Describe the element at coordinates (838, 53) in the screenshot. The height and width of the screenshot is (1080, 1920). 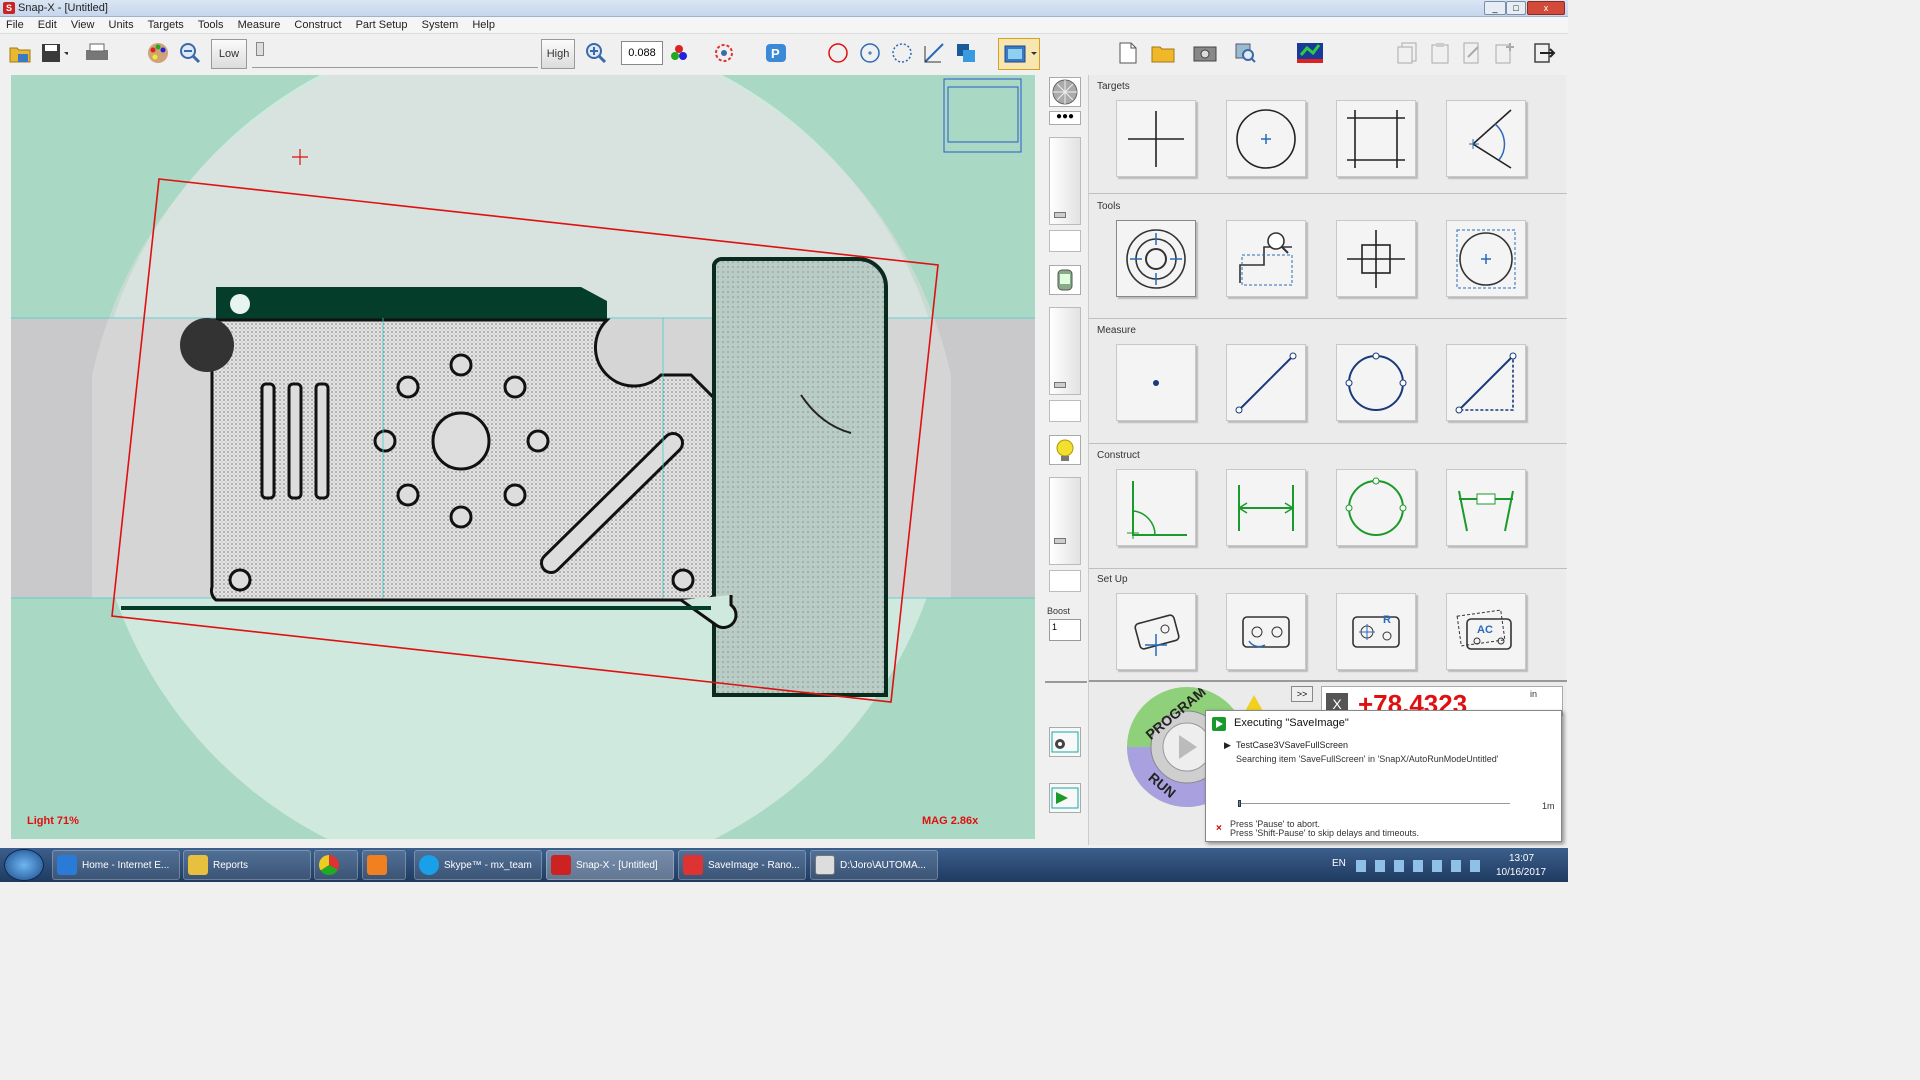
I see `circle-target-red-icon` at that location.